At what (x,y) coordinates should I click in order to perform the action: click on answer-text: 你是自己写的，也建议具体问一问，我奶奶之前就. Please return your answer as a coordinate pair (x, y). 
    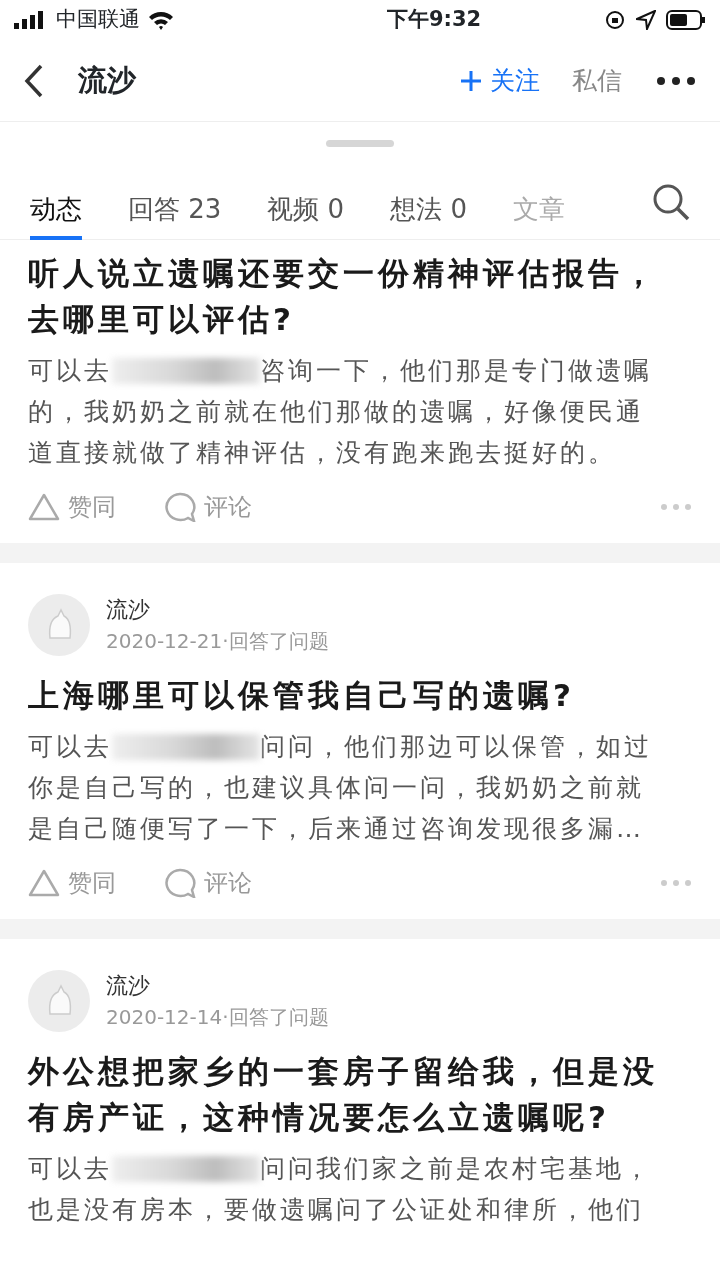
    Looking at the image, I should click on (336, 787).